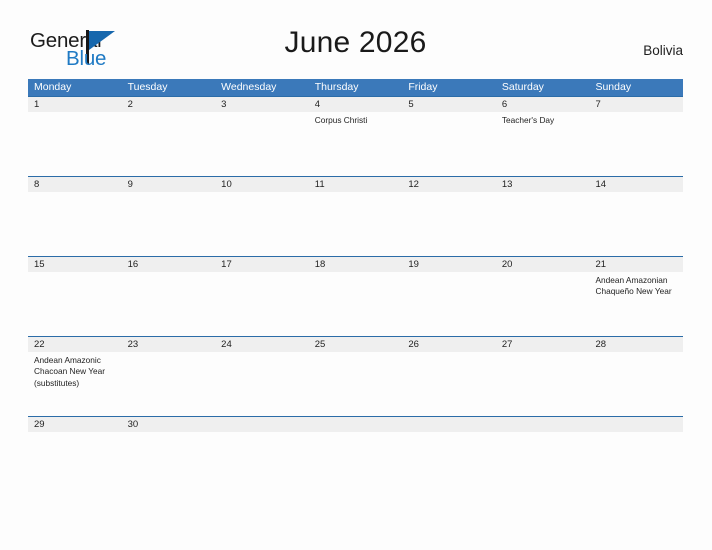 The height and width of the screenshot is (550, 712). What do you see at coordinates (522, 87) in the screenshot?
I see `weekday-saturday: Saturday` at bounding box center [522, 87].